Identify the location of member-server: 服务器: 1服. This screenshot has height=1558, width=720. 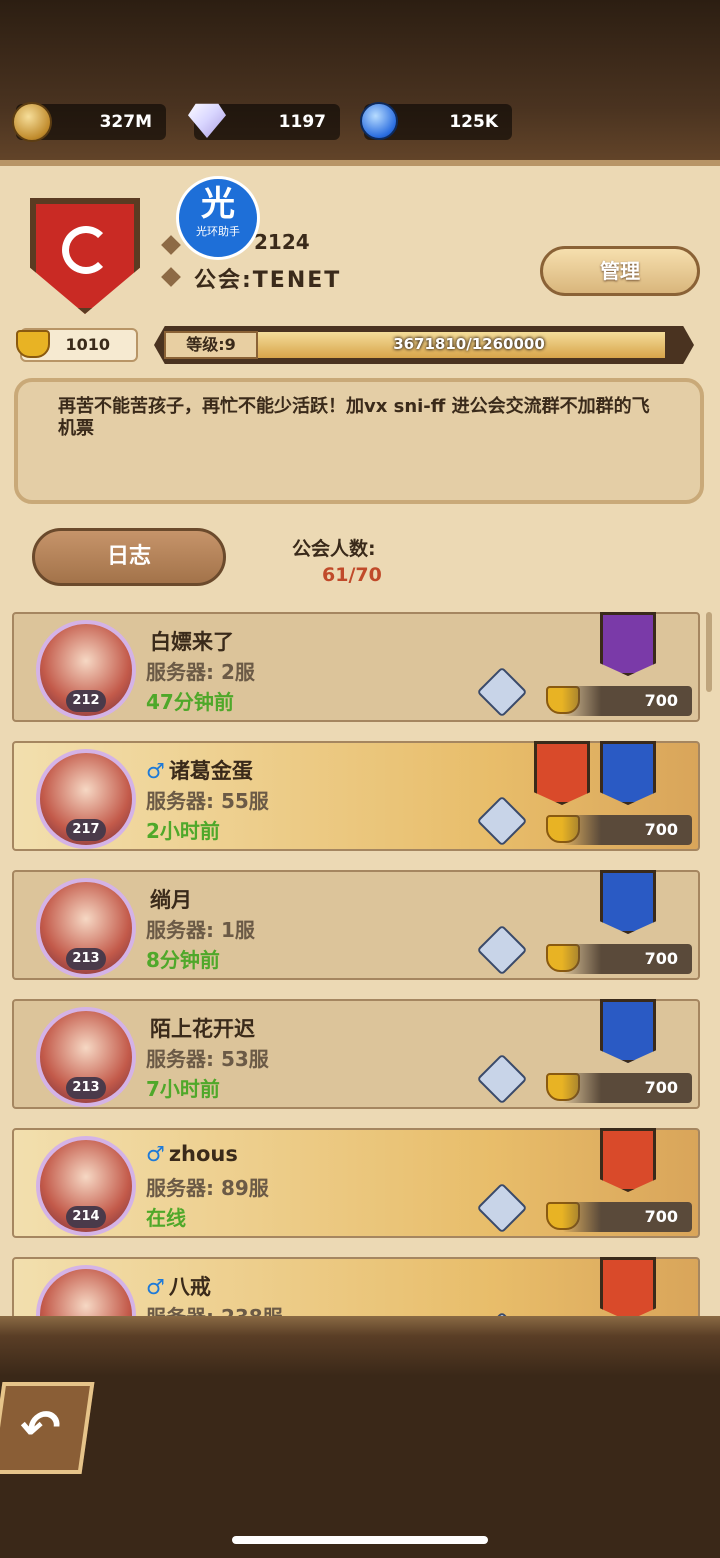
(200, 930).